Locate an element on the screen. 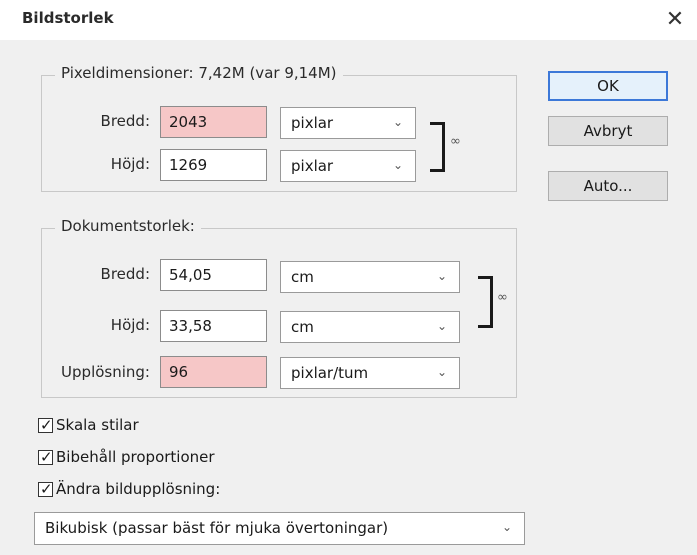 This screenshot has height=555, width=697. pixel-width-field: 2043 is located at coordinates (213, 122).